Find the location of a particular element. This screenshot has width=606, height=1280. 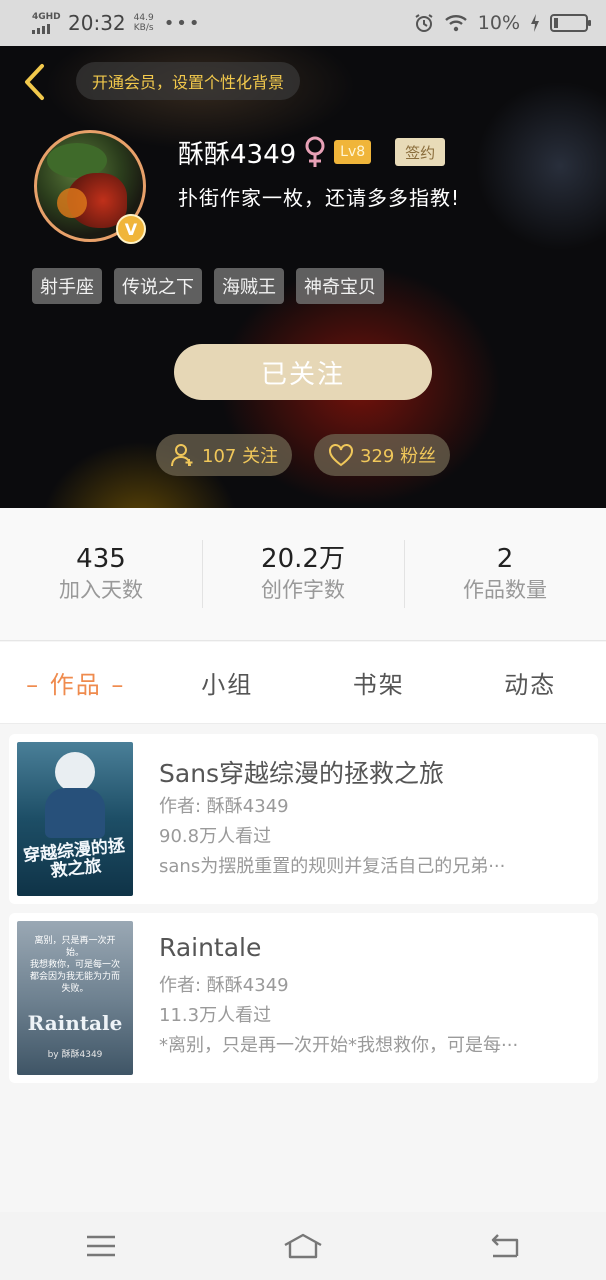

stat-label: 创作字数 is located at coordinates (303, 590).